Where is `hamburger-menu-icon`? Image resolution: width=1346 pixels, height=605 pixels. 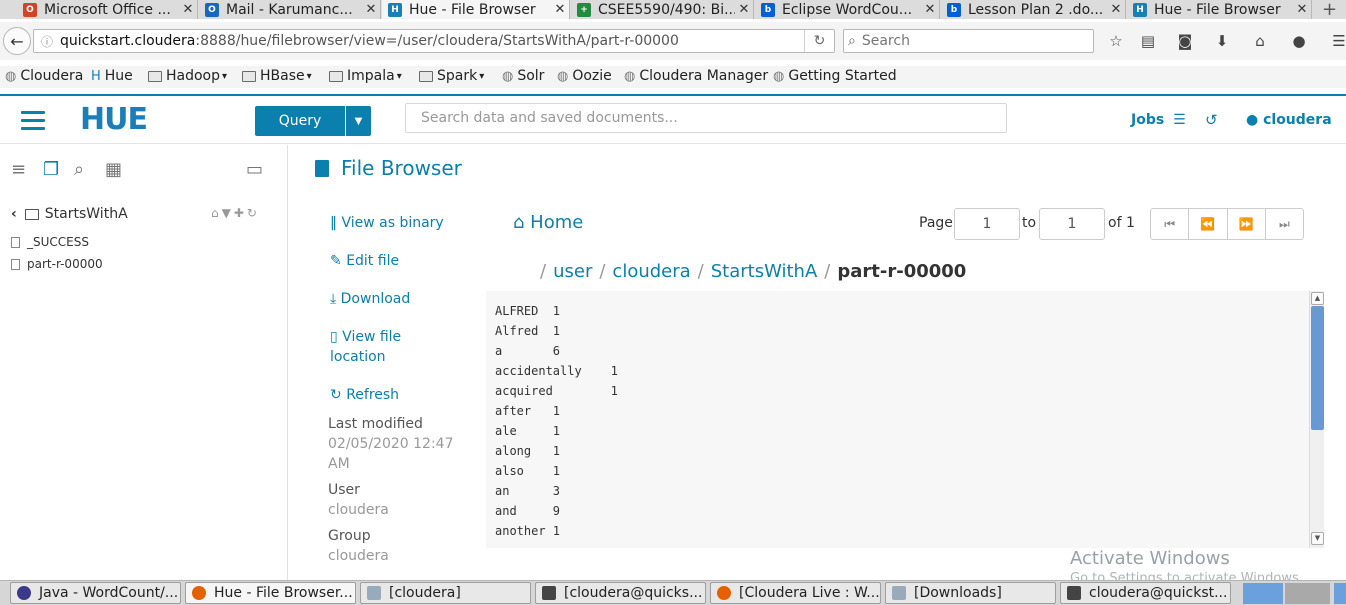 hamburger-menu-icon is located at coordinates (33, 120).